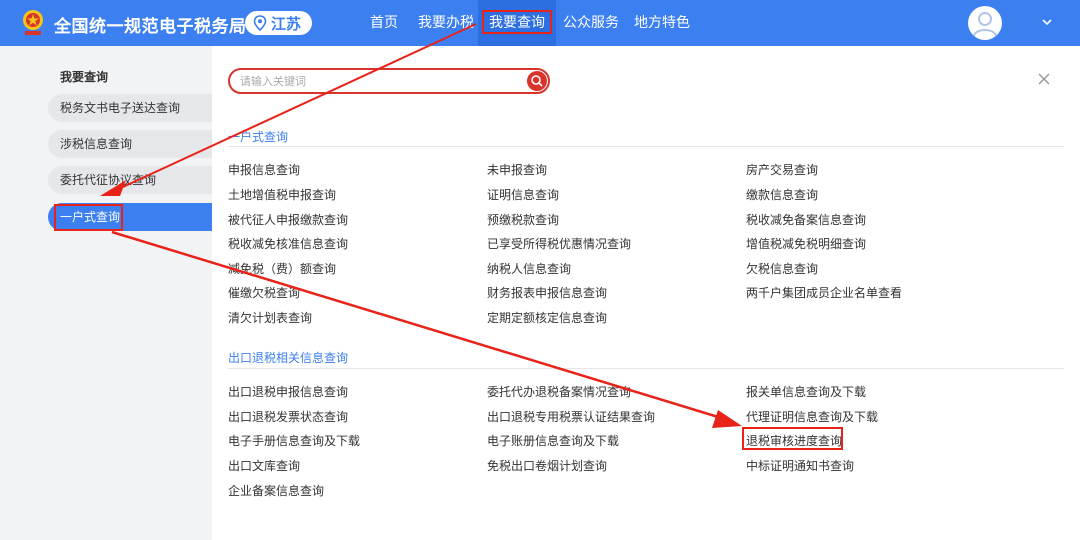  What do you see at coordinates (384, 23) in the screenshot?
I see `nav-home: 首页` at bounding box center [384, 23].